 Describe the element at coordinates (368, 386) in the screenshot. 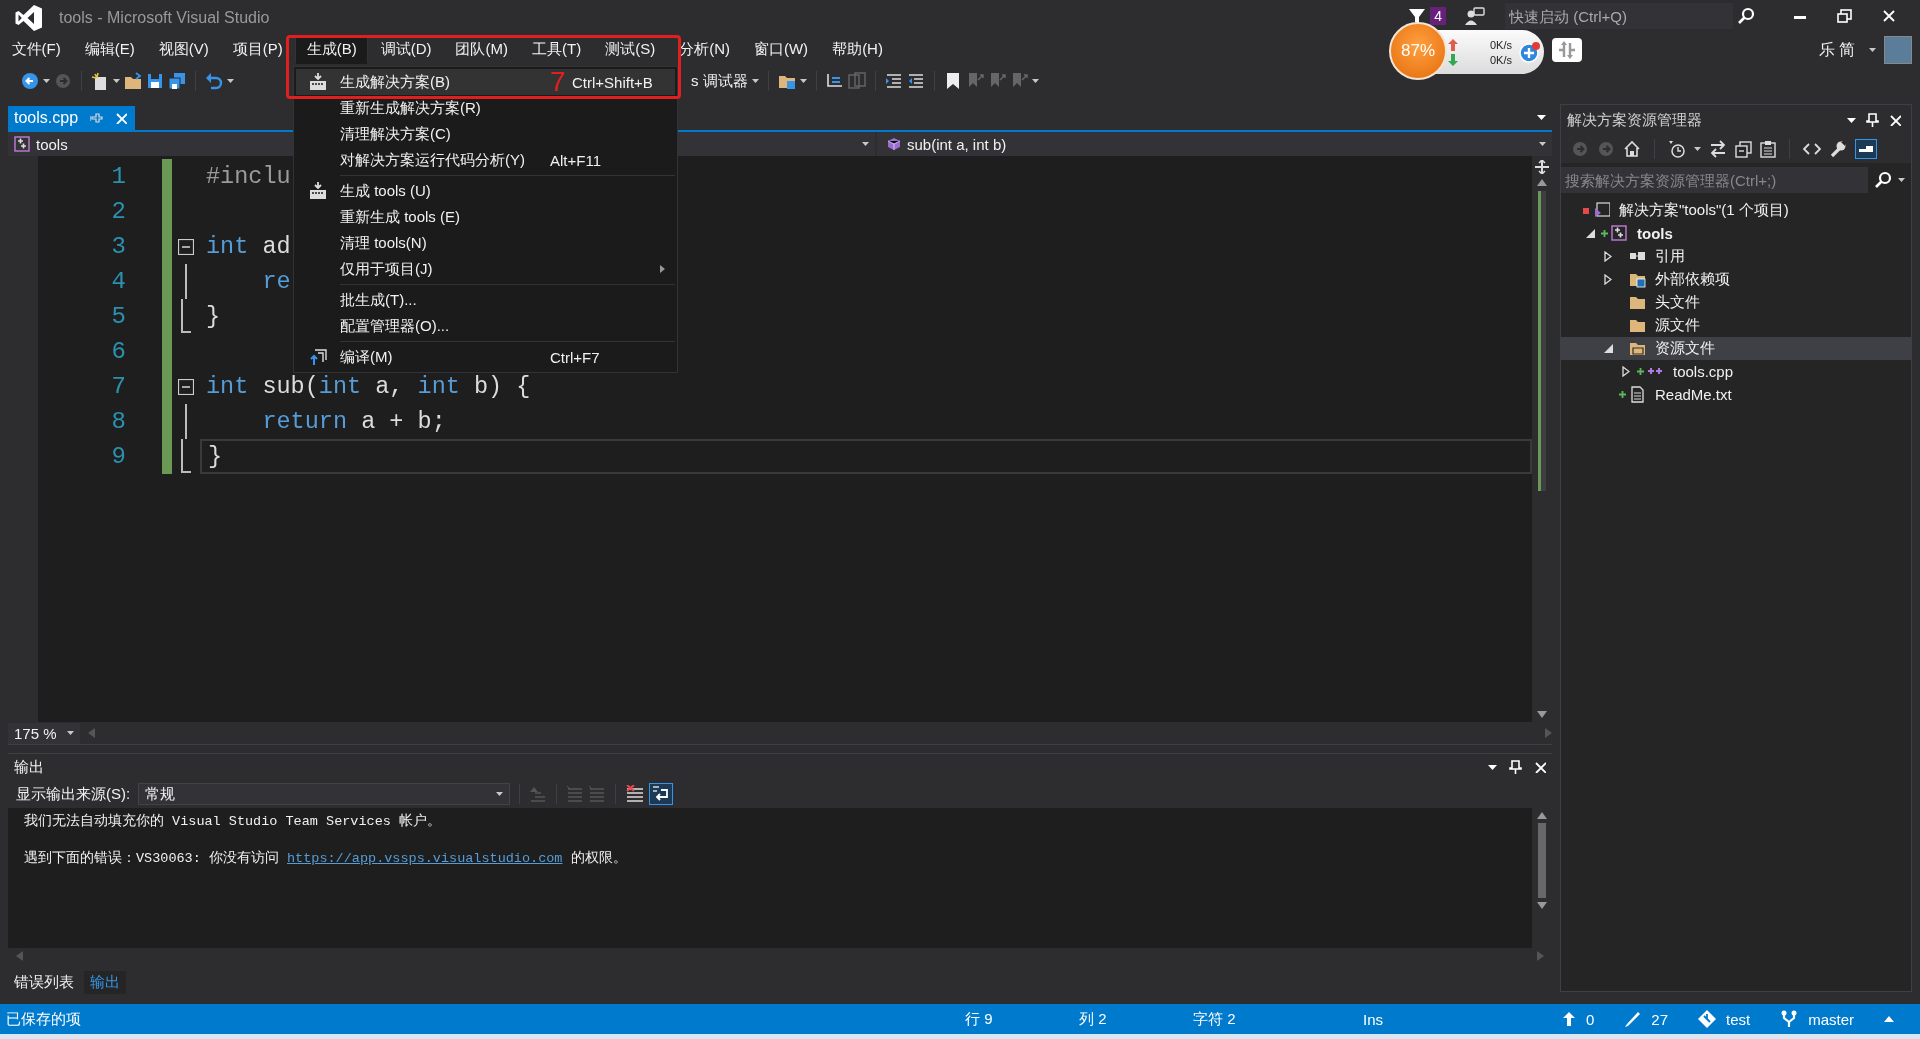

I see `code-line: int sub(int a, int b) {` at that location.